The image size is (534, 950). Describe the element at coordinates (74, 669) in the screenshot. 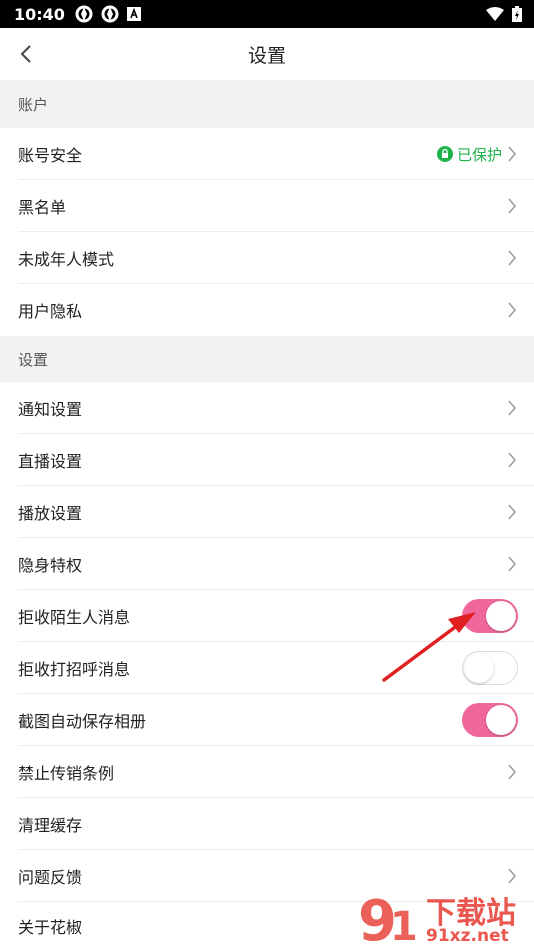

I see `row-label: 拒收打招呼消息` at that location.